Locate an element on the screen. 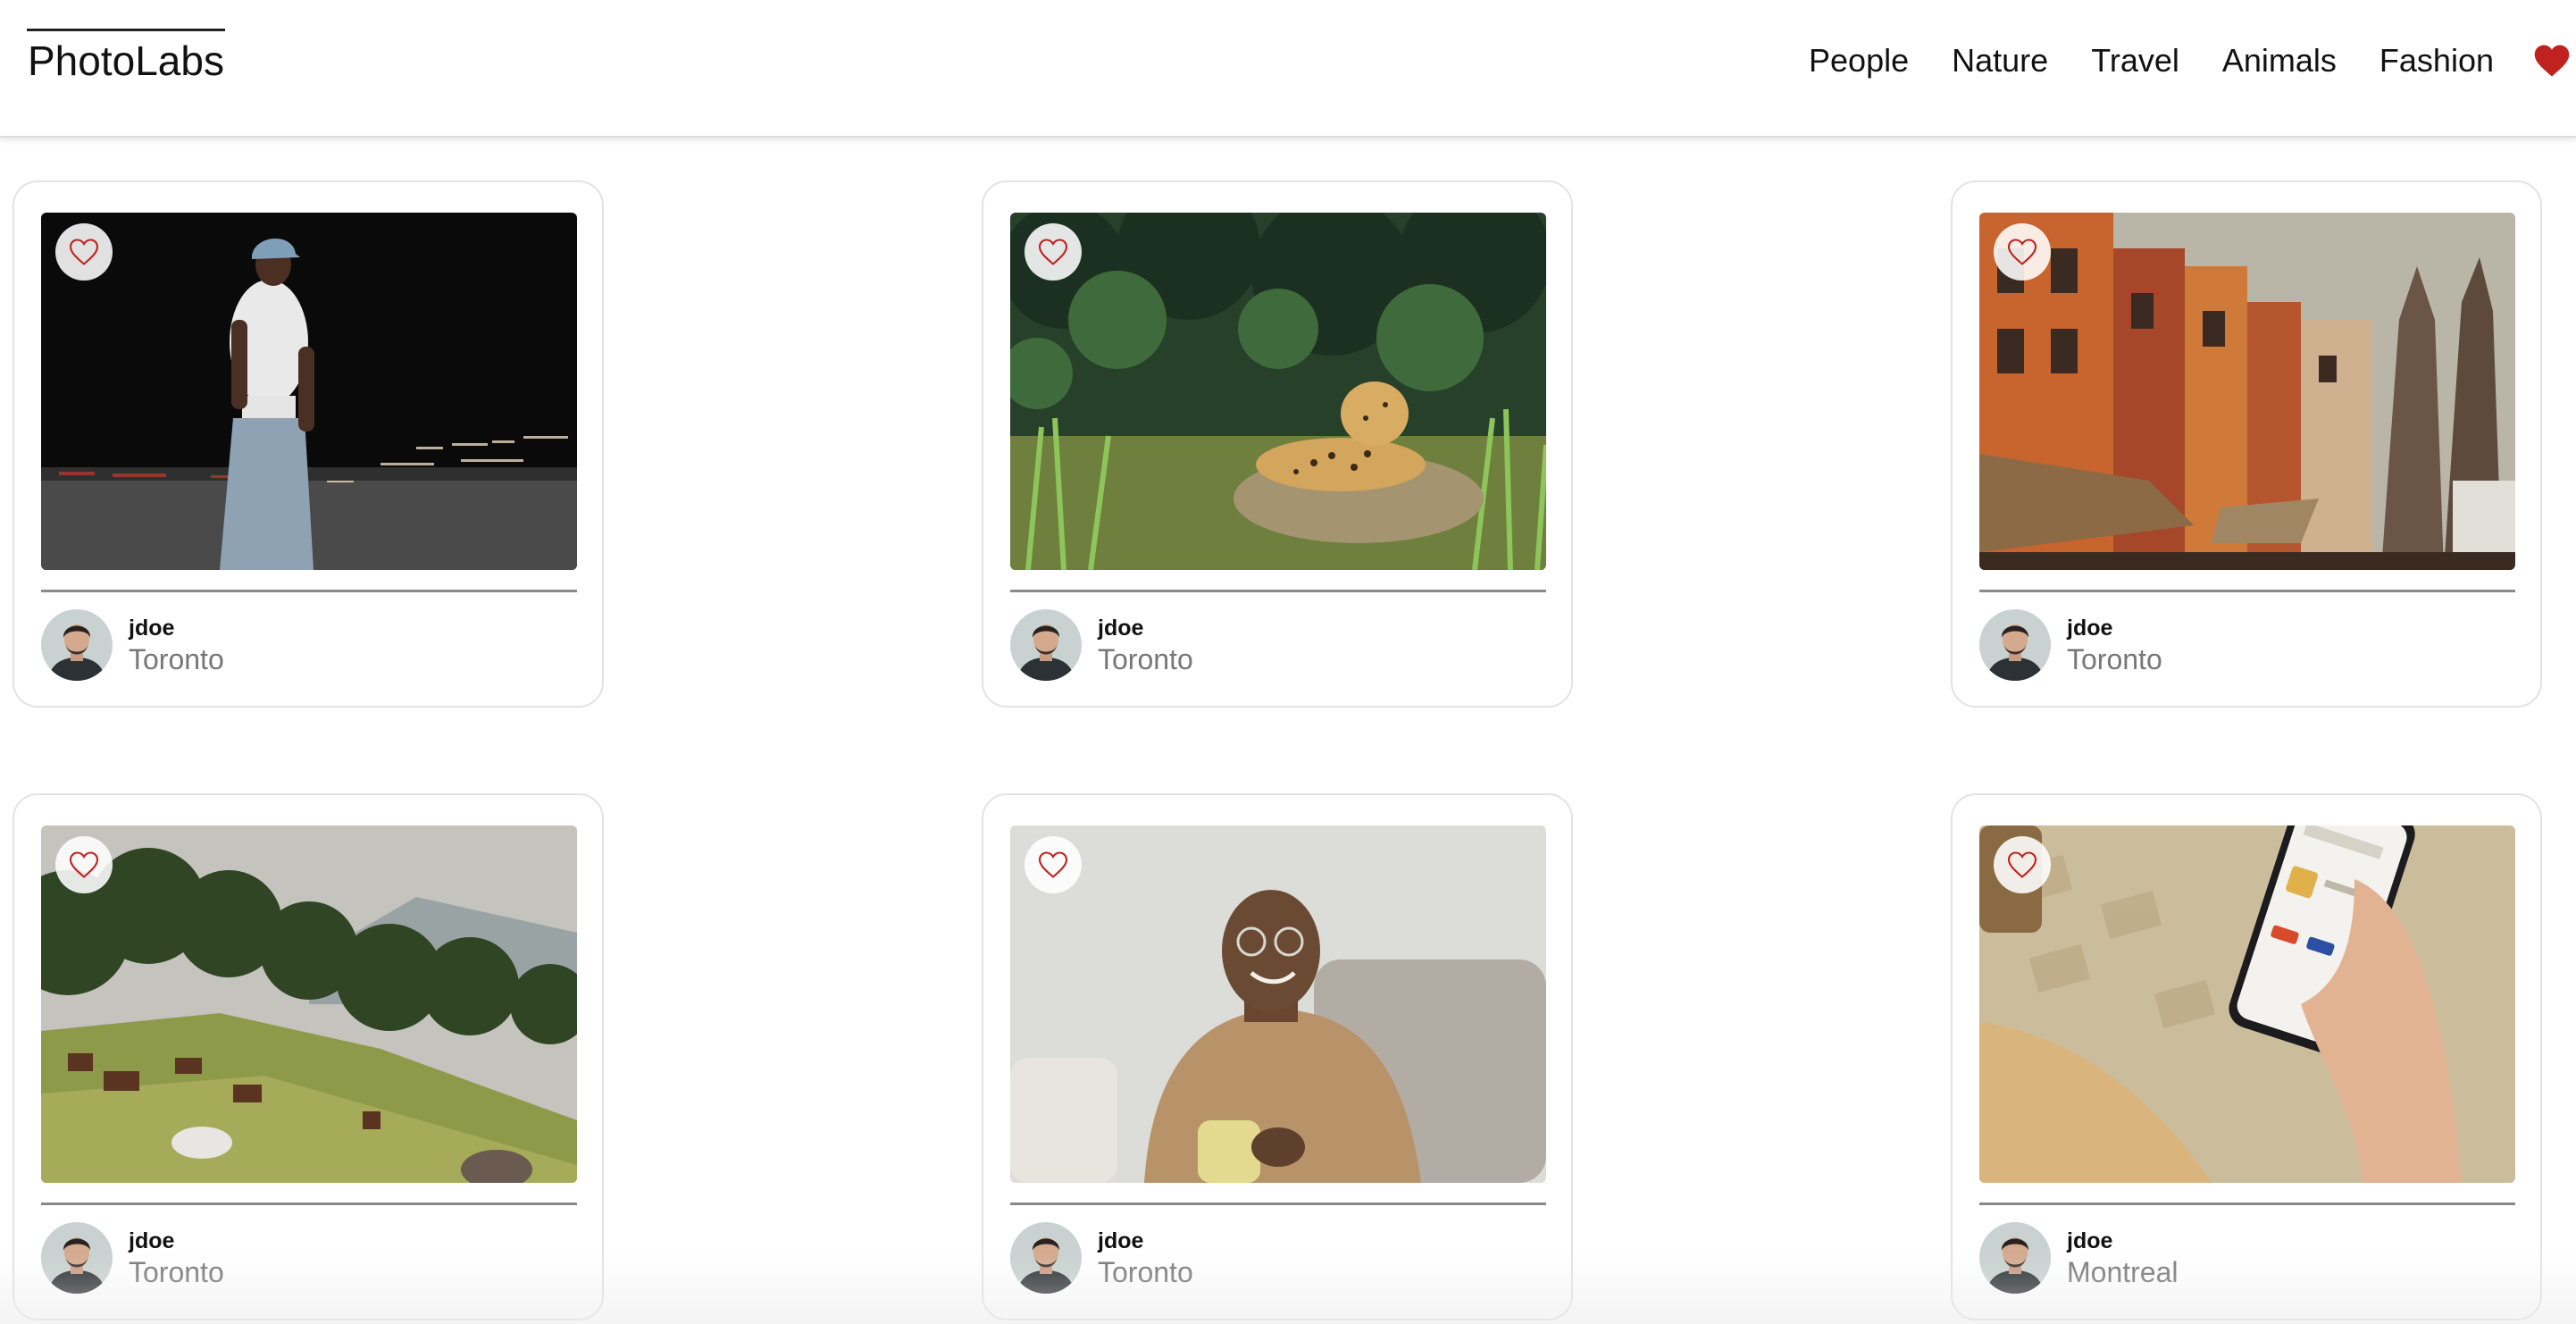  topic-nature: Nature is located at coordinates (2000, 61).